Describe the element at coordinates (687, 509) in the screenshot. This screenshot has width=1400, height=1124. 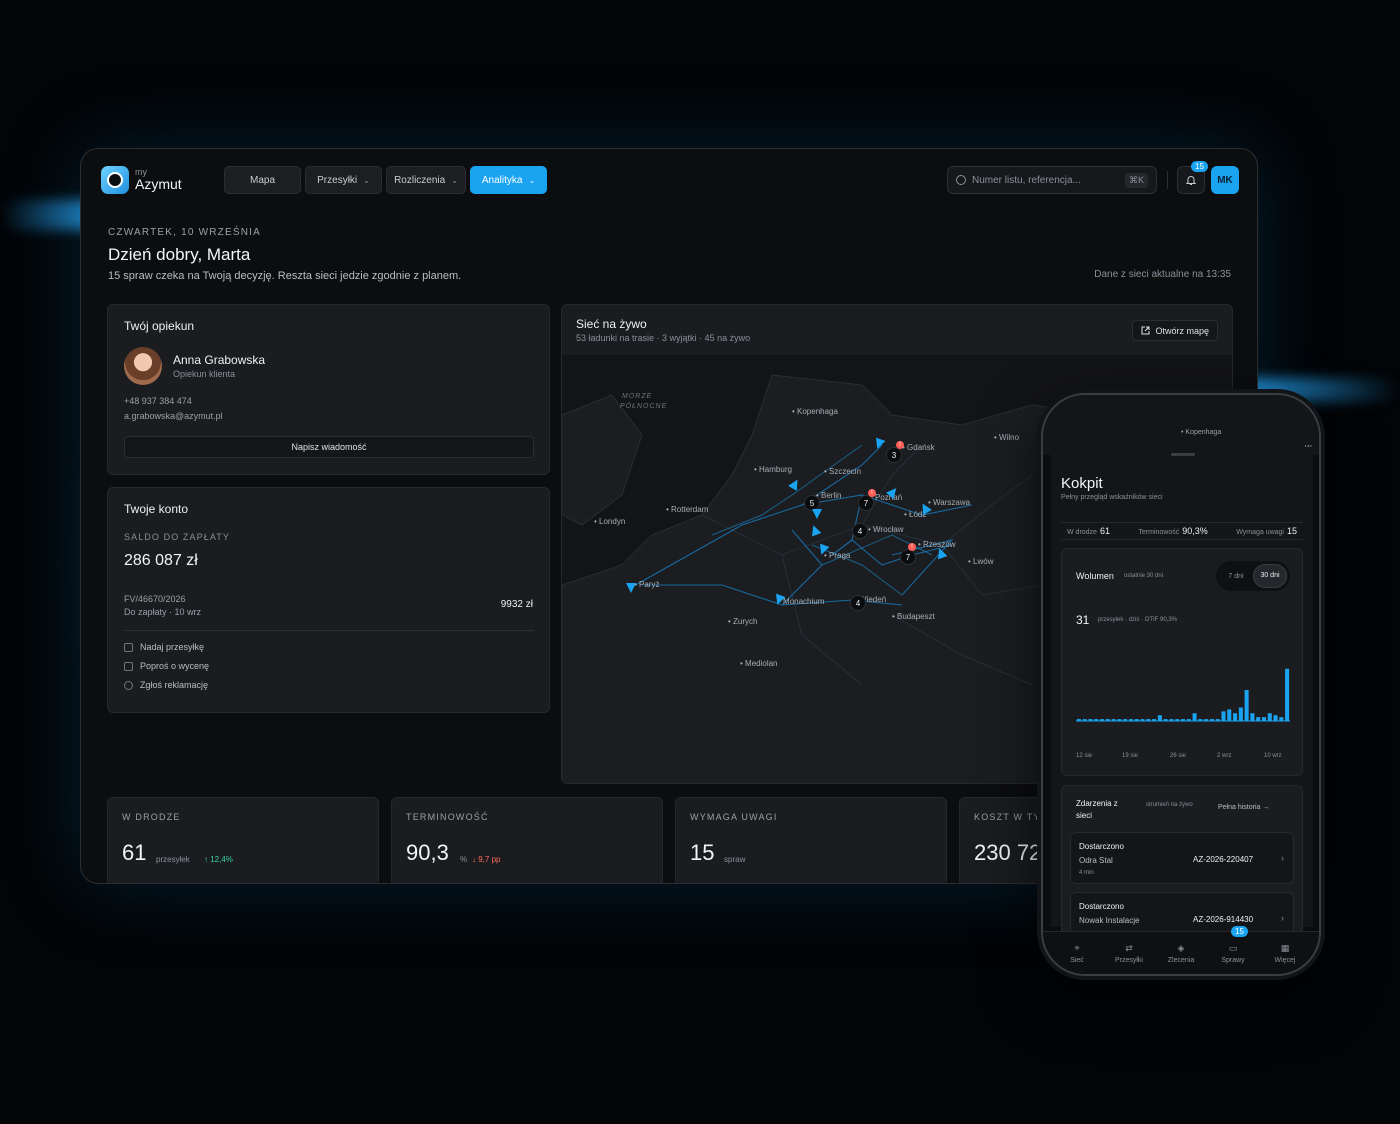
I see `city-label: • Rotterdam` at that location.